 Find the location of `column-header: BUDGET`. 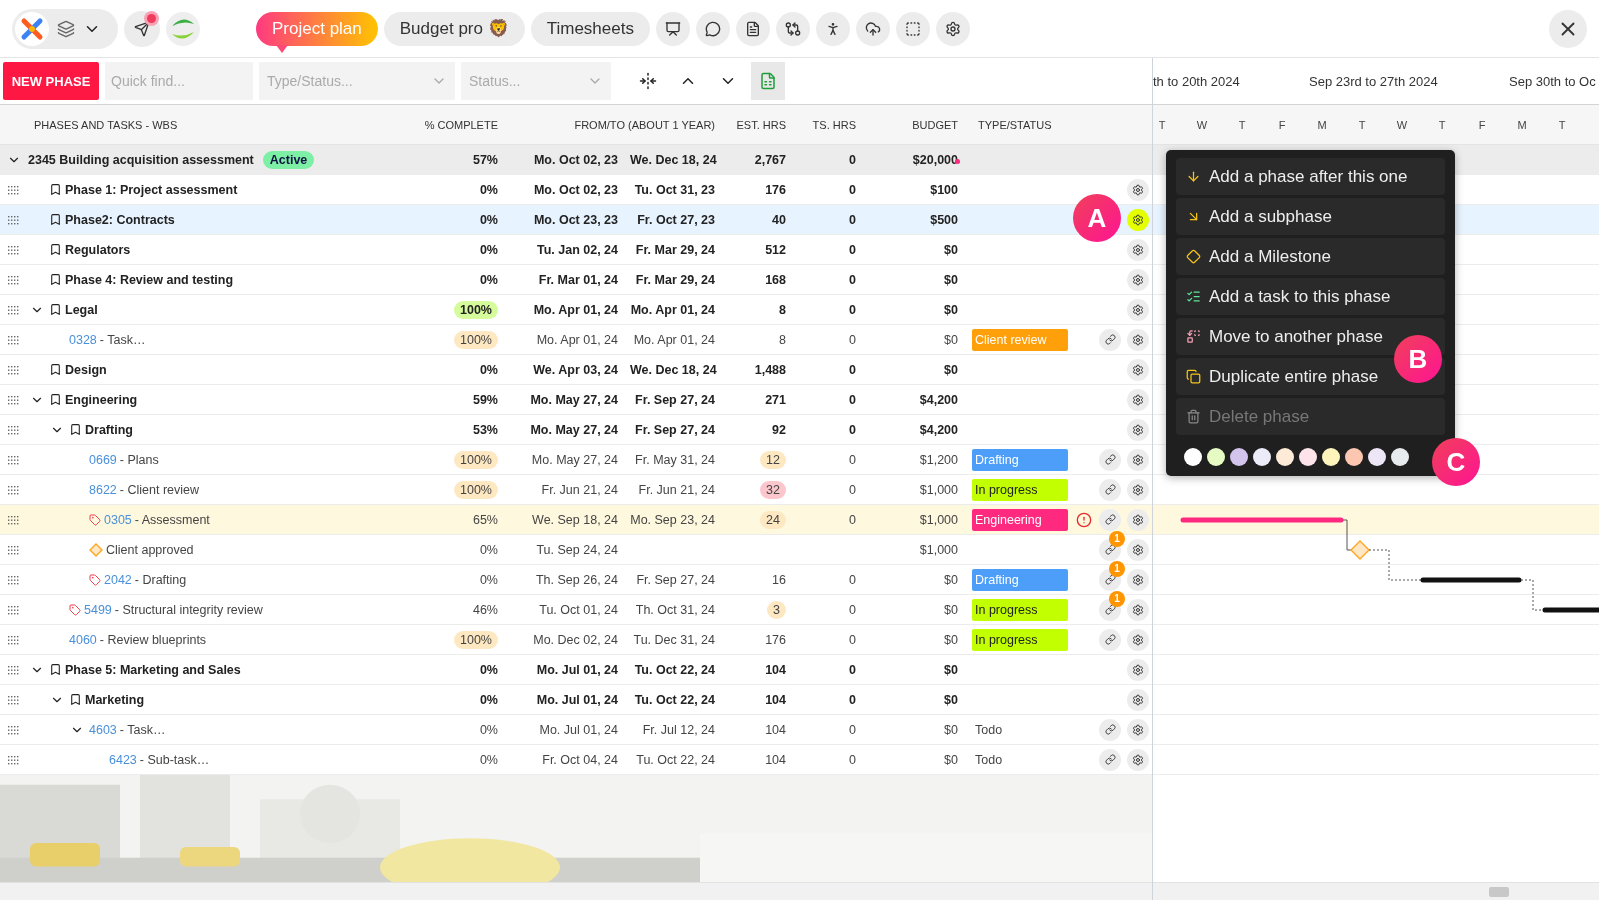

column-header: BUDGET is located at coordinates (935, 124).